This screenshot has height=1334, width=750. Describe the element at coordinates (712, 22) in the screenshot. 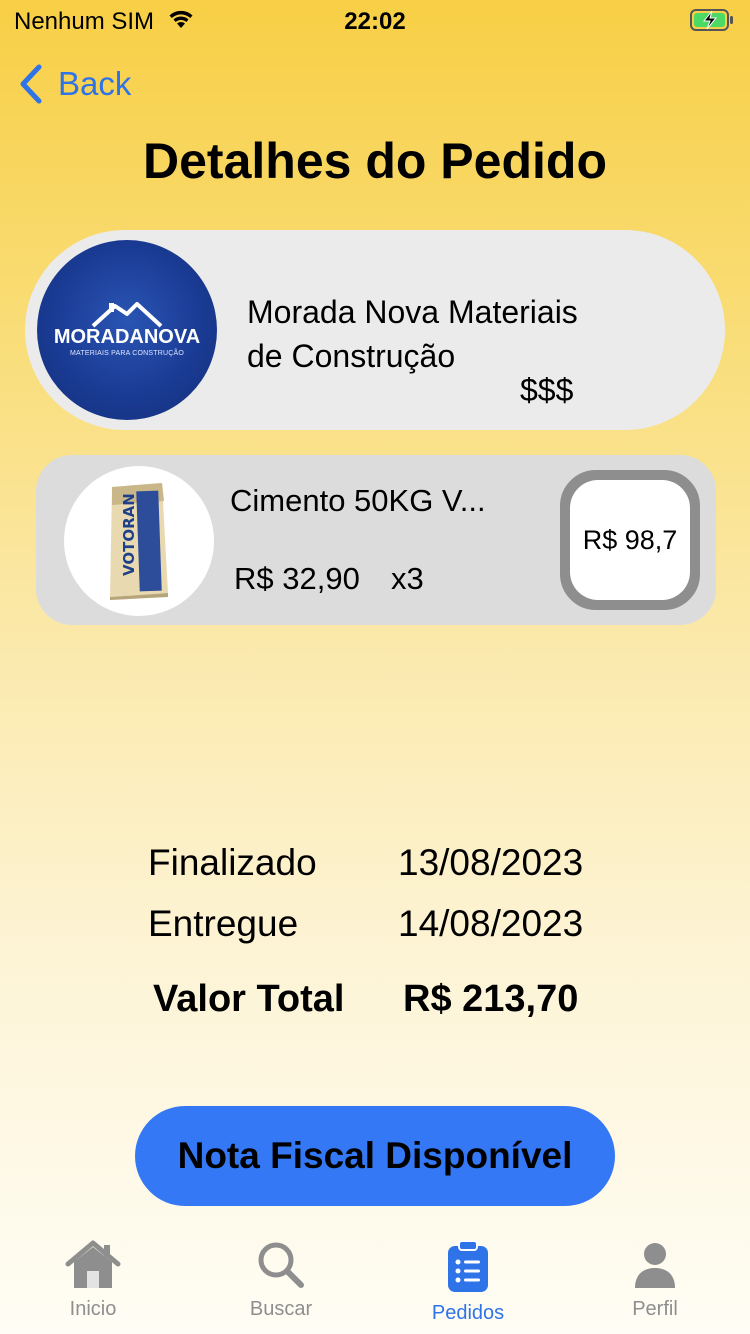

I see `battery-charging-icon` at that location.